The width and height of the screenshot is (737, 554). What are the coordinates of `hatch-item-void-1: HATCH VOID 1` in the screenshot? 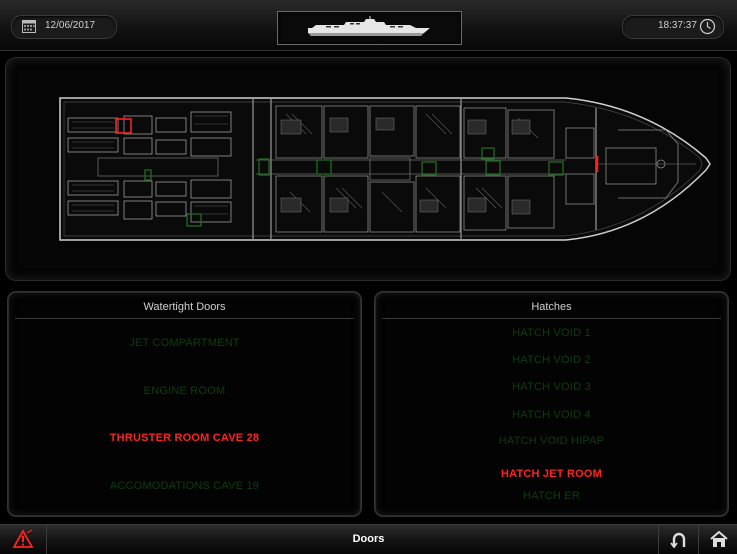 It's located at (551, 333).